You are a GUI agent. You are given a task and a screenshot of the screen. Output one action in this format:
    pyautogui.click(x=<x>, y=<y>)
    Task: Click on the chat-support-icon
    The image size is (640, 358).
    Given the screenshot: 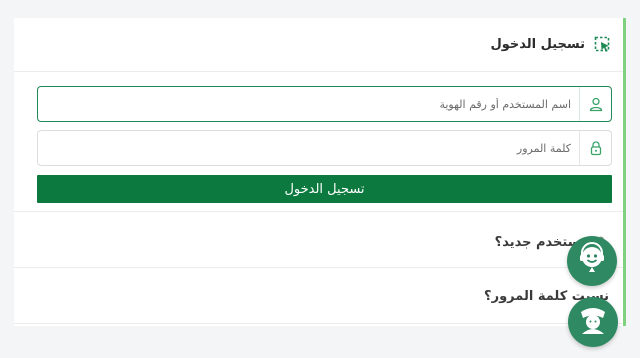 What is the action you would take?
    pyautogui.click(x=592, y=261)
    